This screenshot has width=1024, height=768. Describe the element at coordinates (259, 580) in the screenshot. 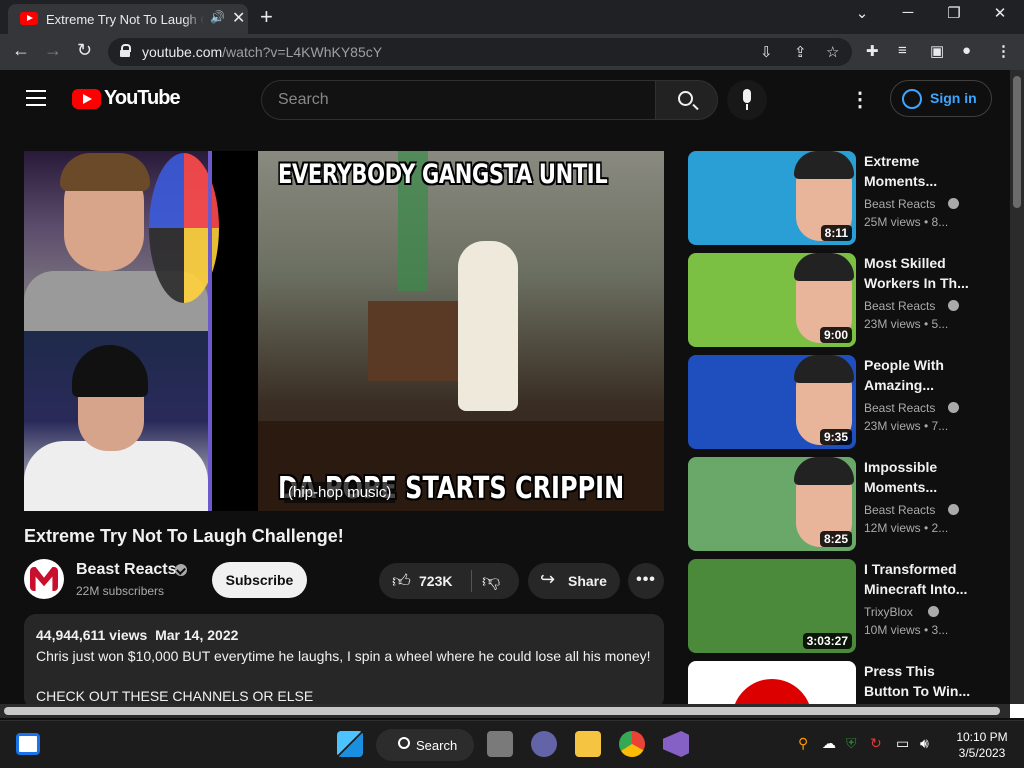

I see `subscribe-button: Subscribe` at that location.